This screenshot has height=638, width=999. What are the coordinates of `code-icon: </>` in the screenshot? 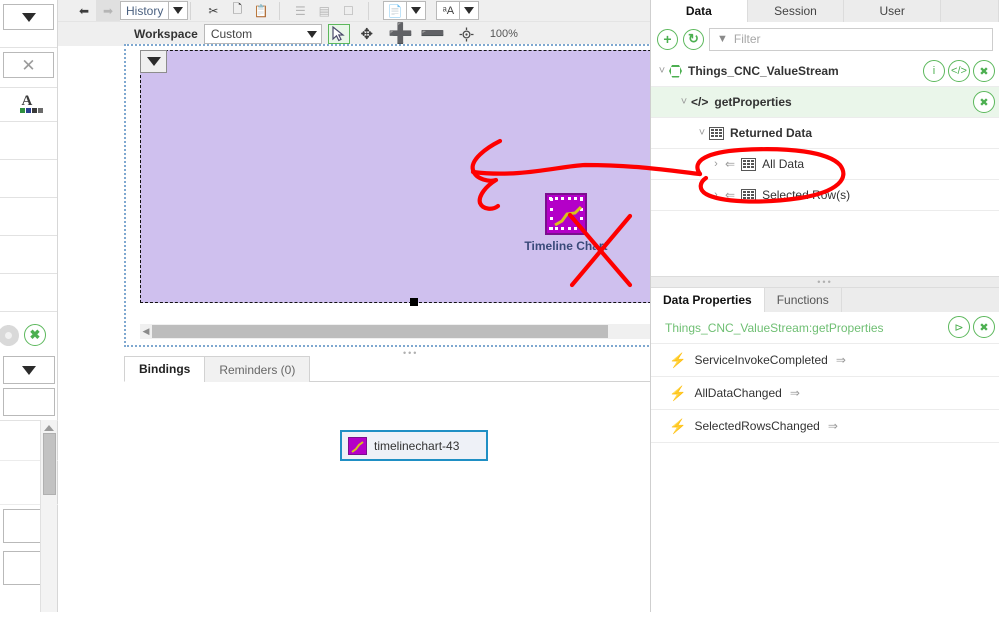 It's located at (959, 71).